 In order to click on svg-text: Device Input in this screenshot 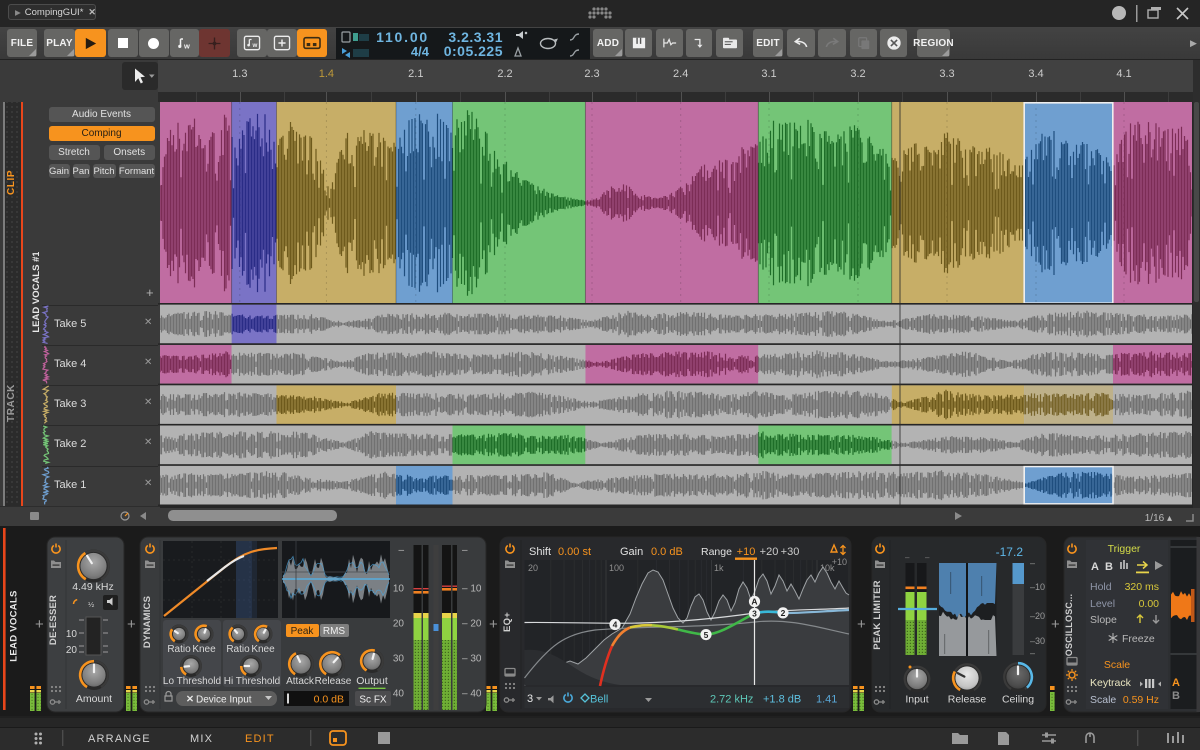, I will do `click(224, 700)`.